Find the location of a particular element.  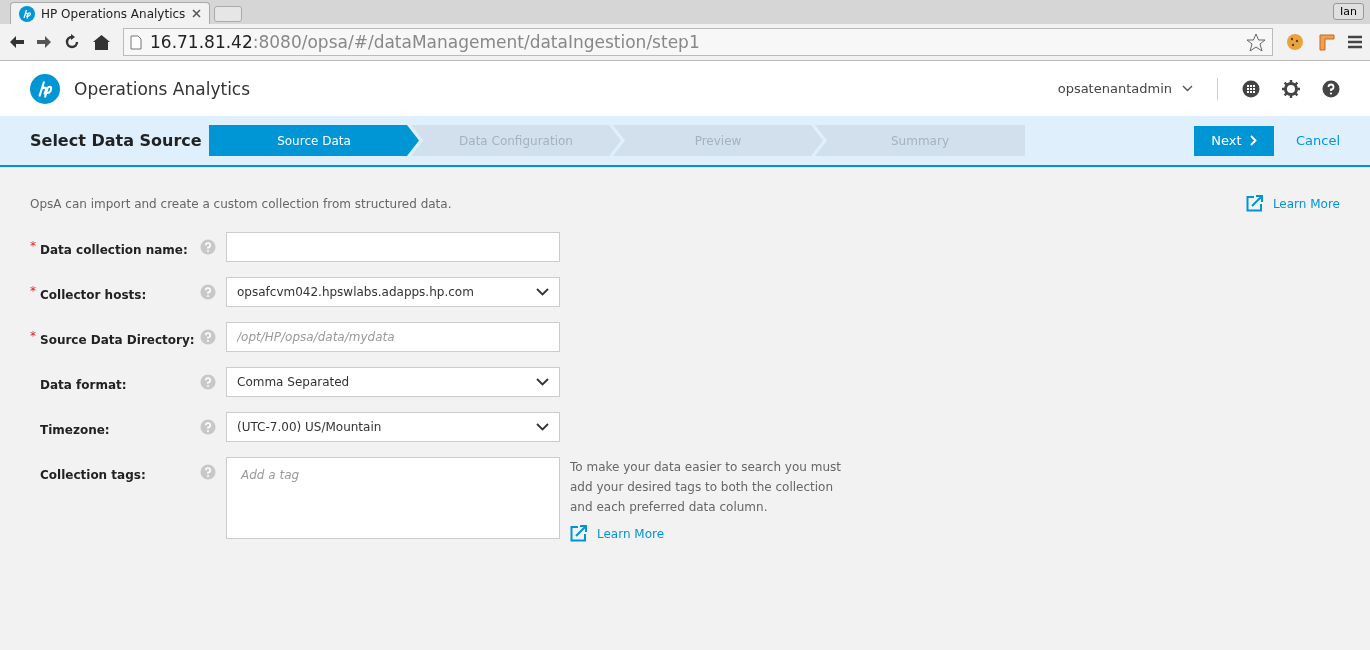

field-label: Collector hosts: is located at coordinates (93, 295).